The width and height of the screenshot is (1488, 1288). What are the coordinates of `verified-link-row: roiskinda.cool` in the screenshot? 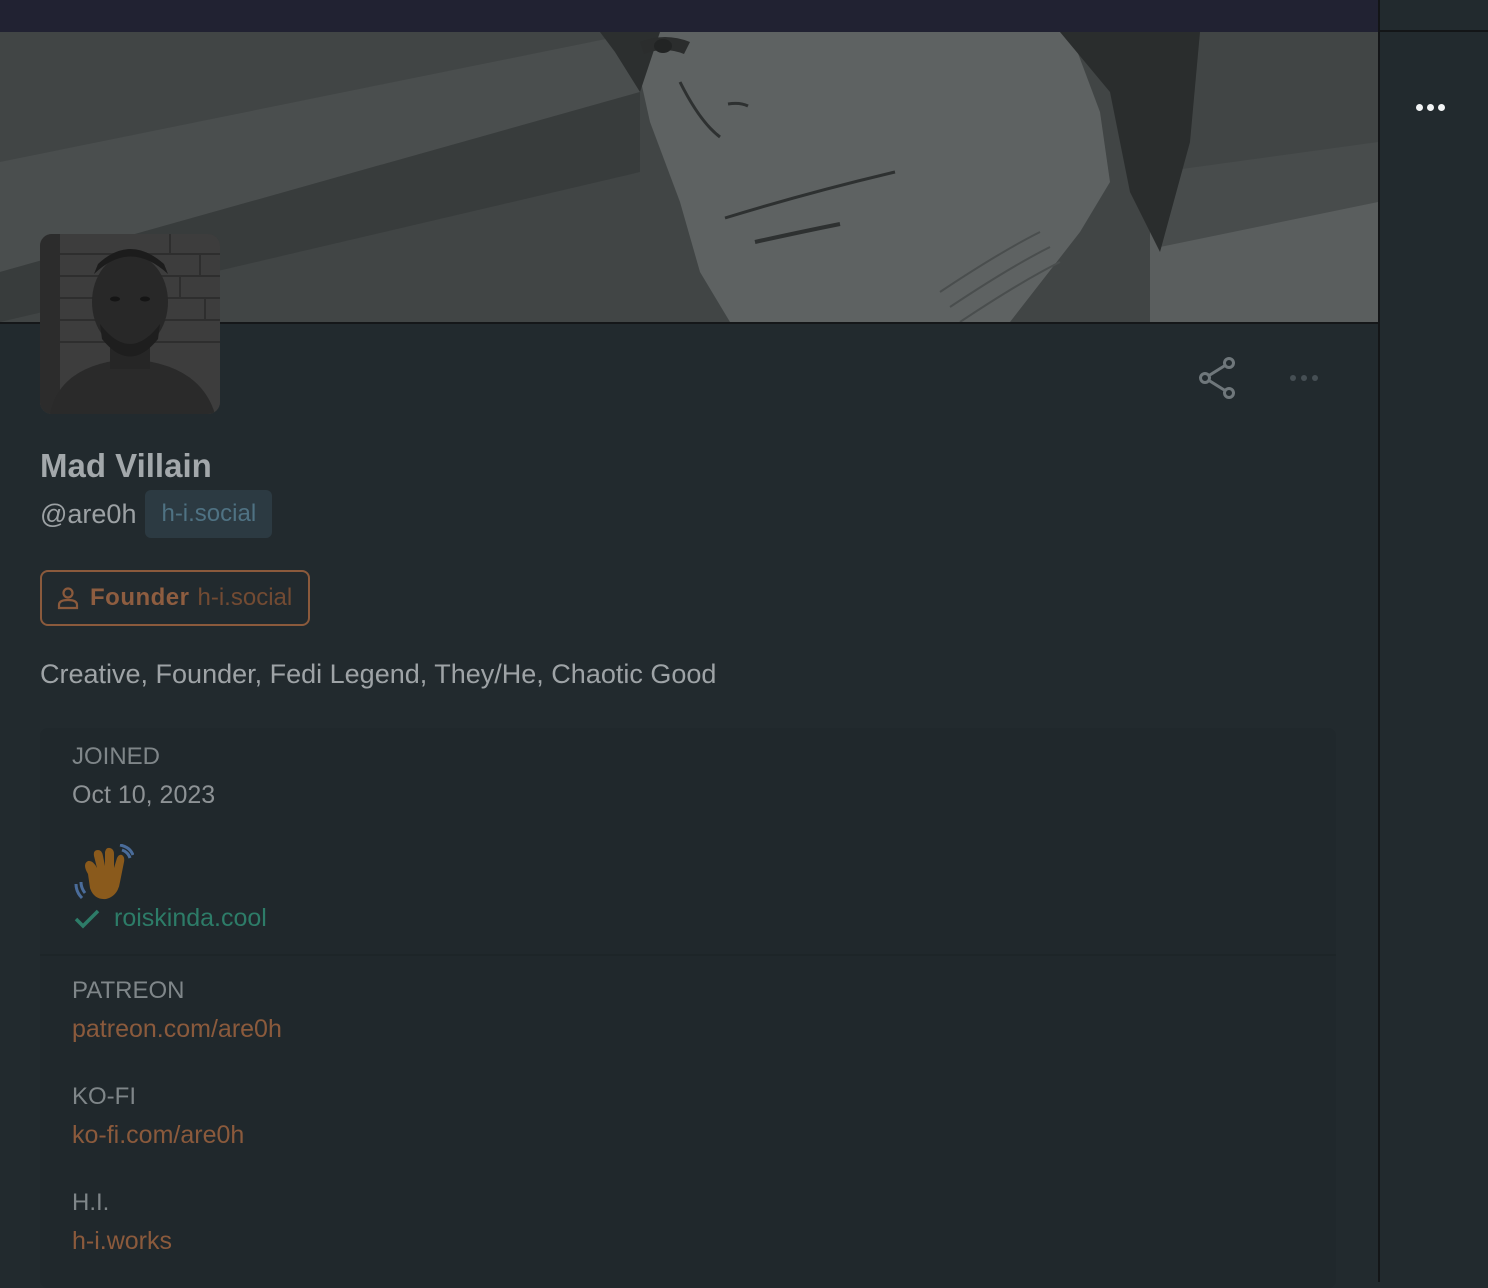 It's located at (169, 918).